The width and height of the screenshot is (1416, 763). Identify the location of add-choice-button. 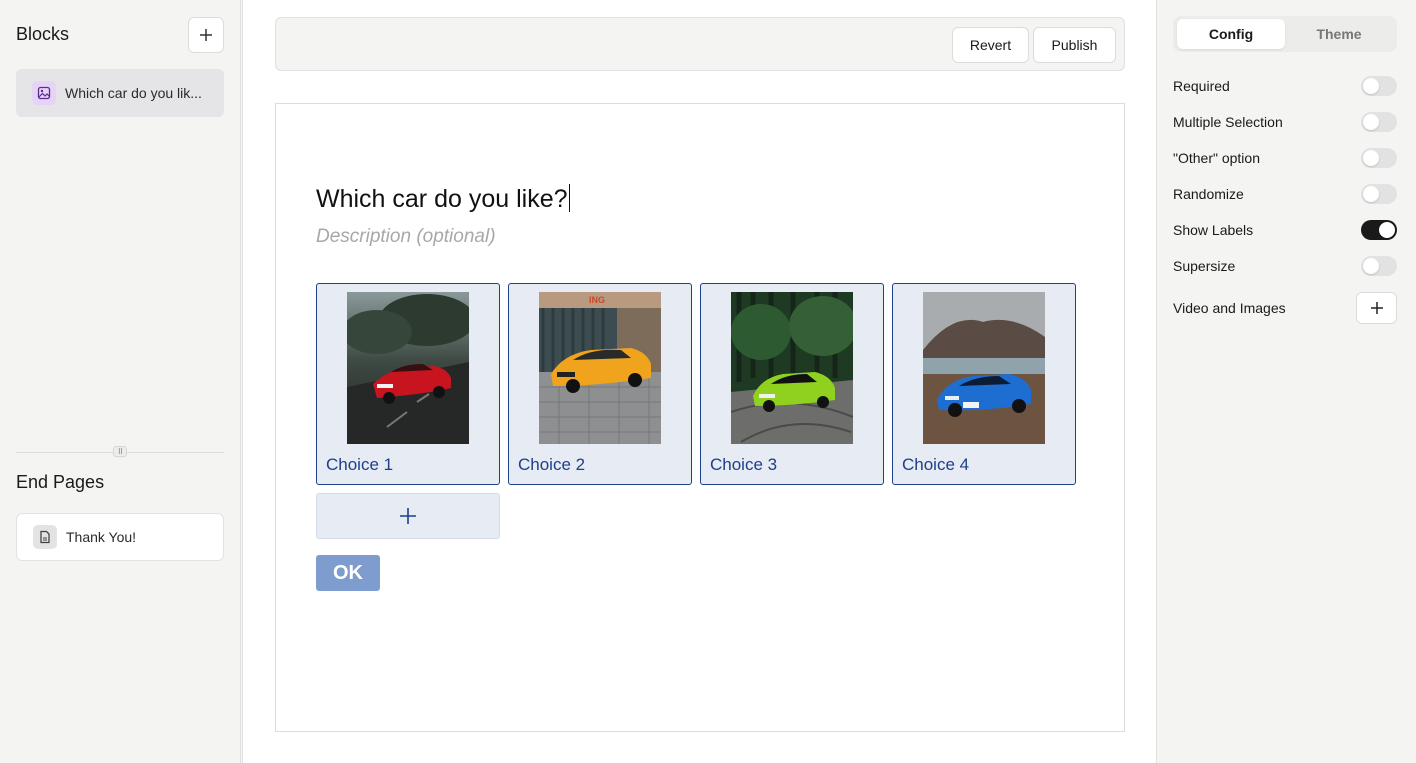
(408, 516).